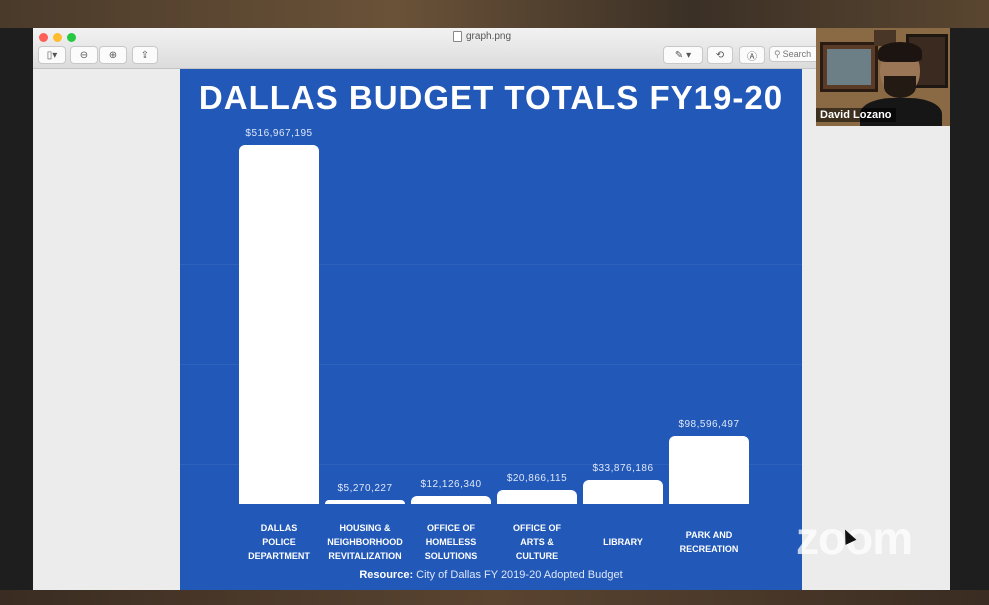 The height and width of the screenshot is (605, 989). I want to click on letterbox-right, so click(969, 309).